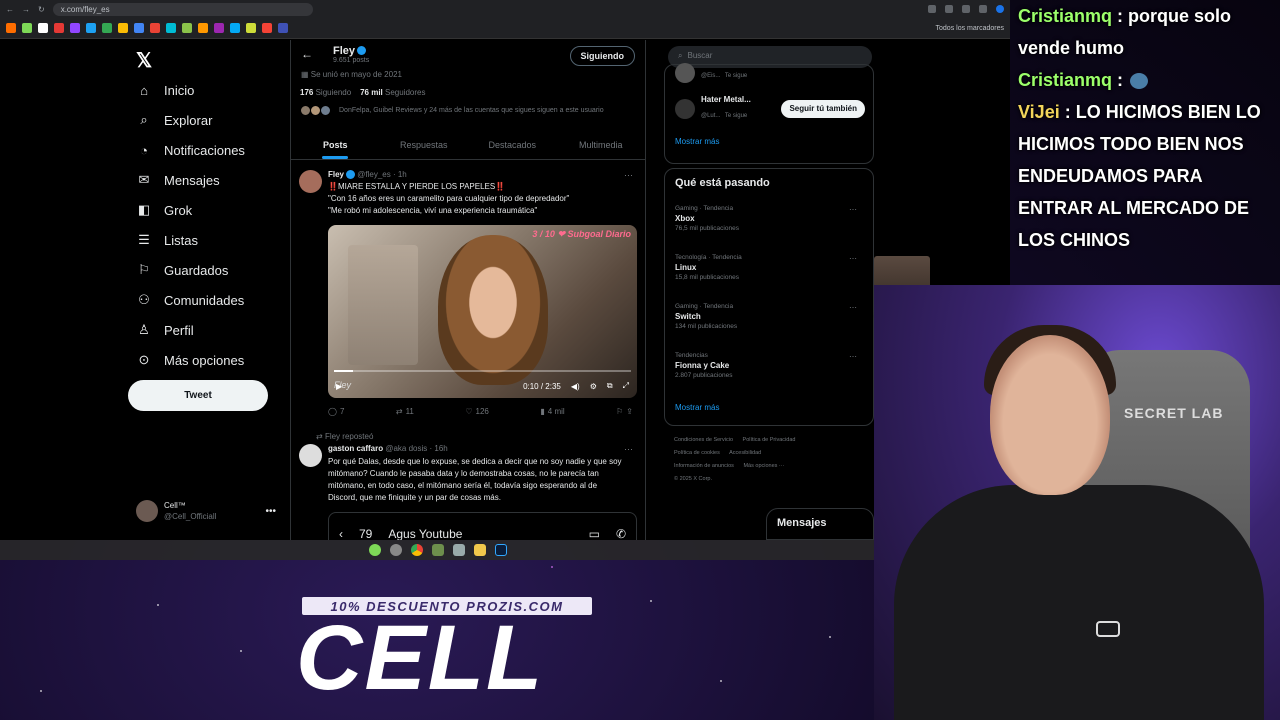 The height and width of the screenshot is (720, 1280). What do you see at coordinates (482, 371) in the screenshot?
I see `video-progress-bar` at bounding box center [482, 371].